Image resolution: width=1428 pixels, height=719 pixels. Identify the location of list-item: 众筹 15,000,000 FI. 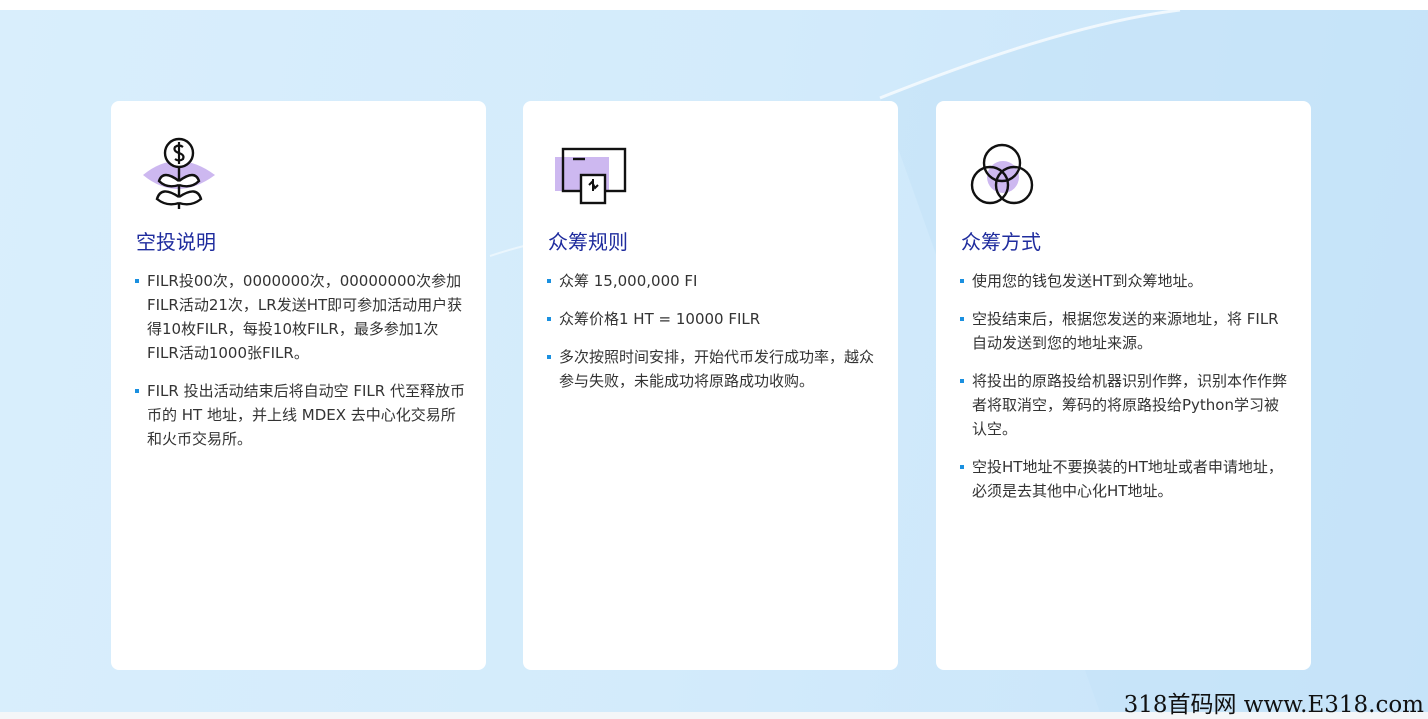
(712, 281).